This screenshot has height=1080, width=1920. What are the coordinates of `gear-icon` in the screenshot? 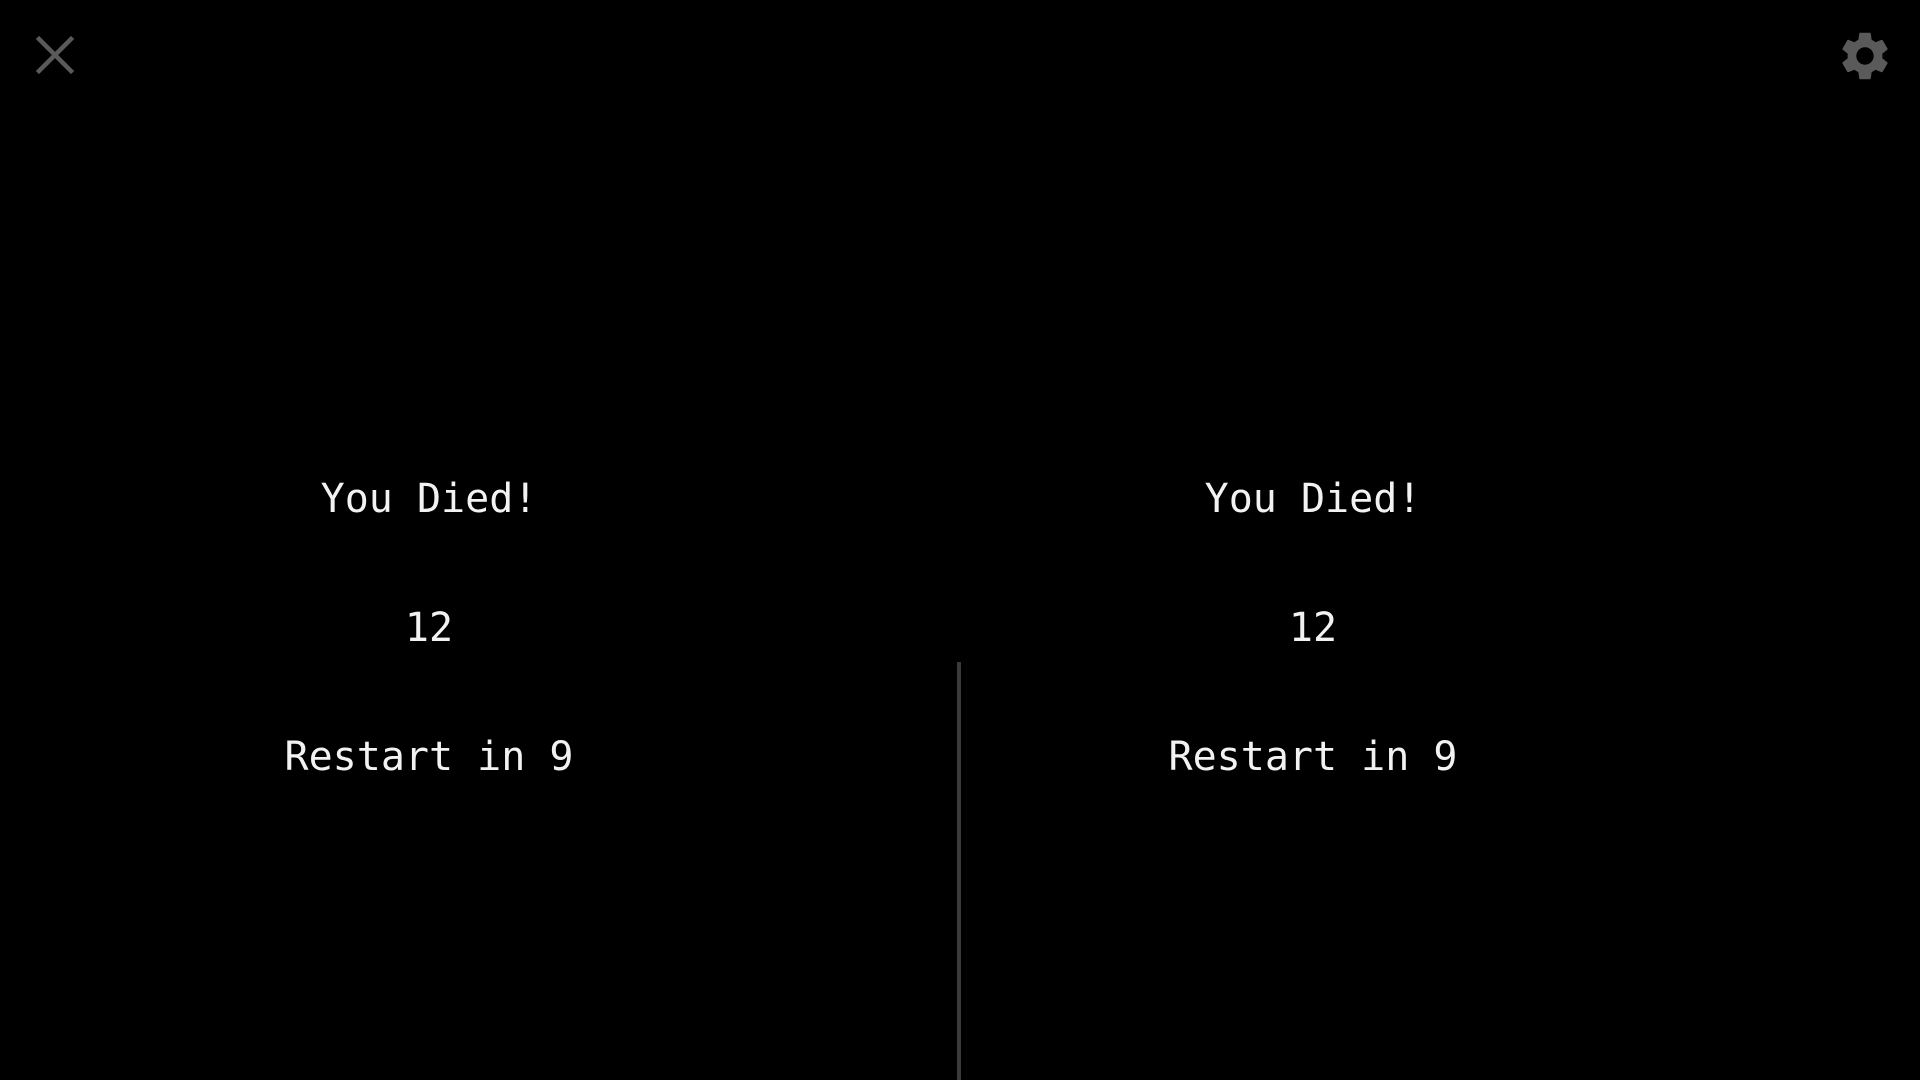 It's located at (1865, 56).